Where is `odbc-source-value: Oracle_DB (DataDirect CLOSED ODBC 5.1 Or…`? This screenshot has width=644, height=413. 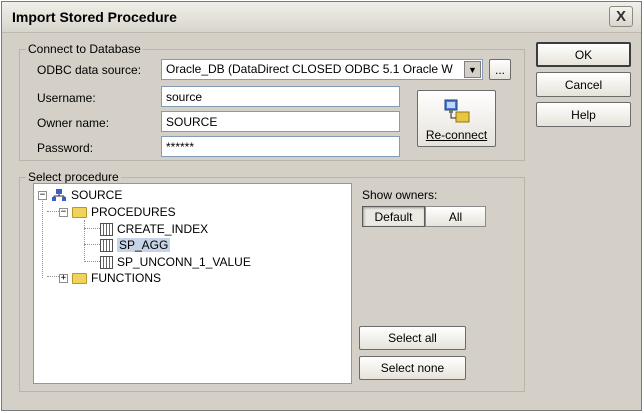
odbc-source-value: Oracle_DB (DataDirect CLOSED ODBC 5.1 Or… is located at coordinates (312, 69).